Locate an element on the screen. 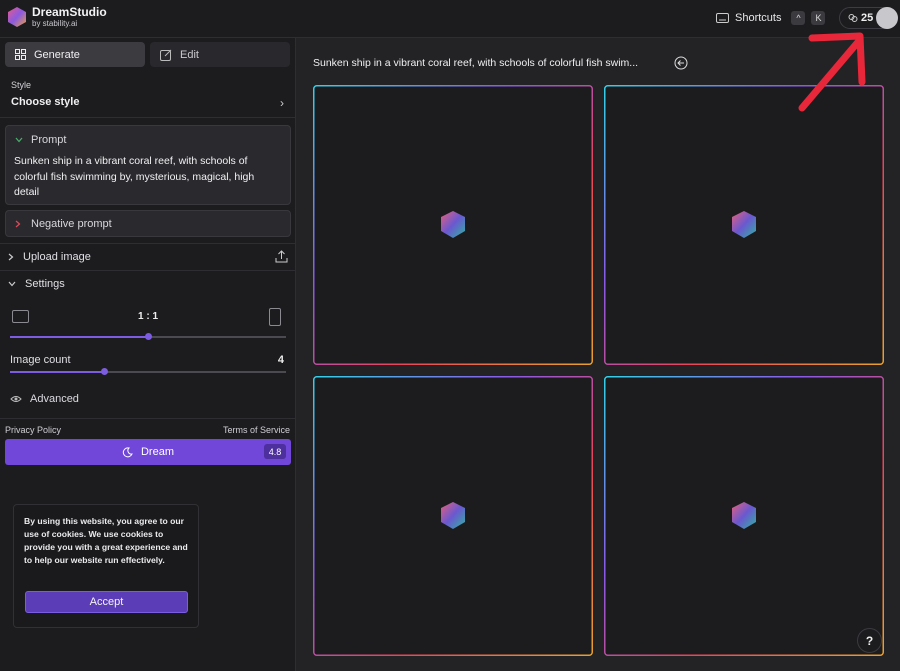  aspect-ratio-value: 1 is located at coordinates (148, 316).